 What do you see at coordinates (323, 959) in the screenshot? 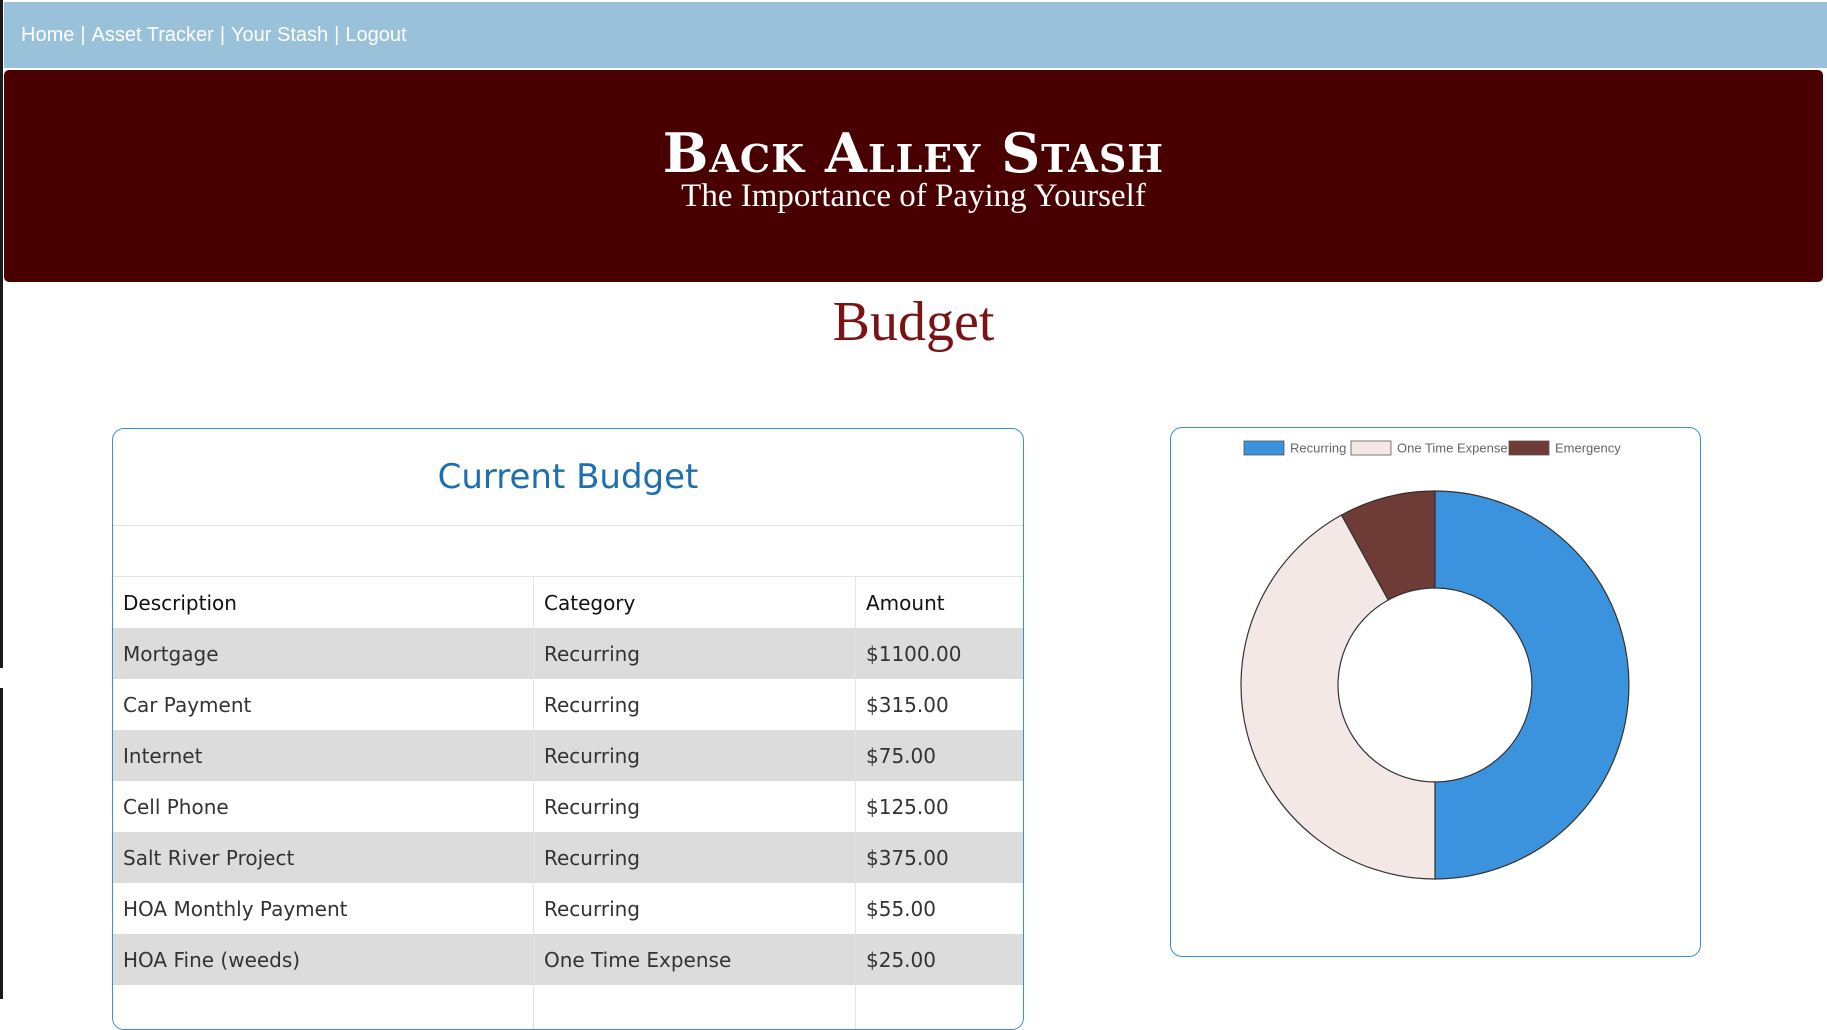
I see `cell-description: HOA Fine (weeds)` at bounding box center [323, 959].